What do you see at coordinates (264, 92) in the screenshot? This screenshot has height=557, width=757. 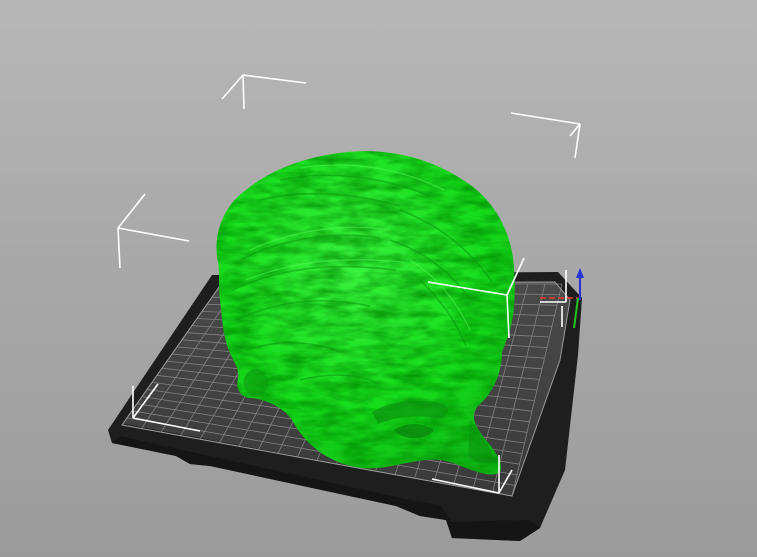 I see `selection-corner-top-left-back` at bounding box center [264, 92].